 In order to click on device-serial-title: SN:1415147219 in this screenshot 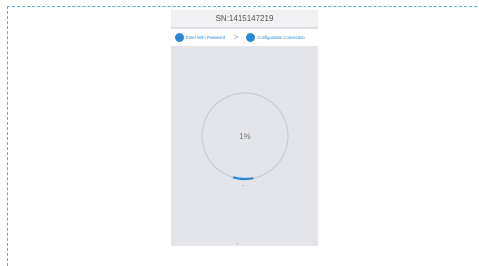, I will do `click(244, 19)`.